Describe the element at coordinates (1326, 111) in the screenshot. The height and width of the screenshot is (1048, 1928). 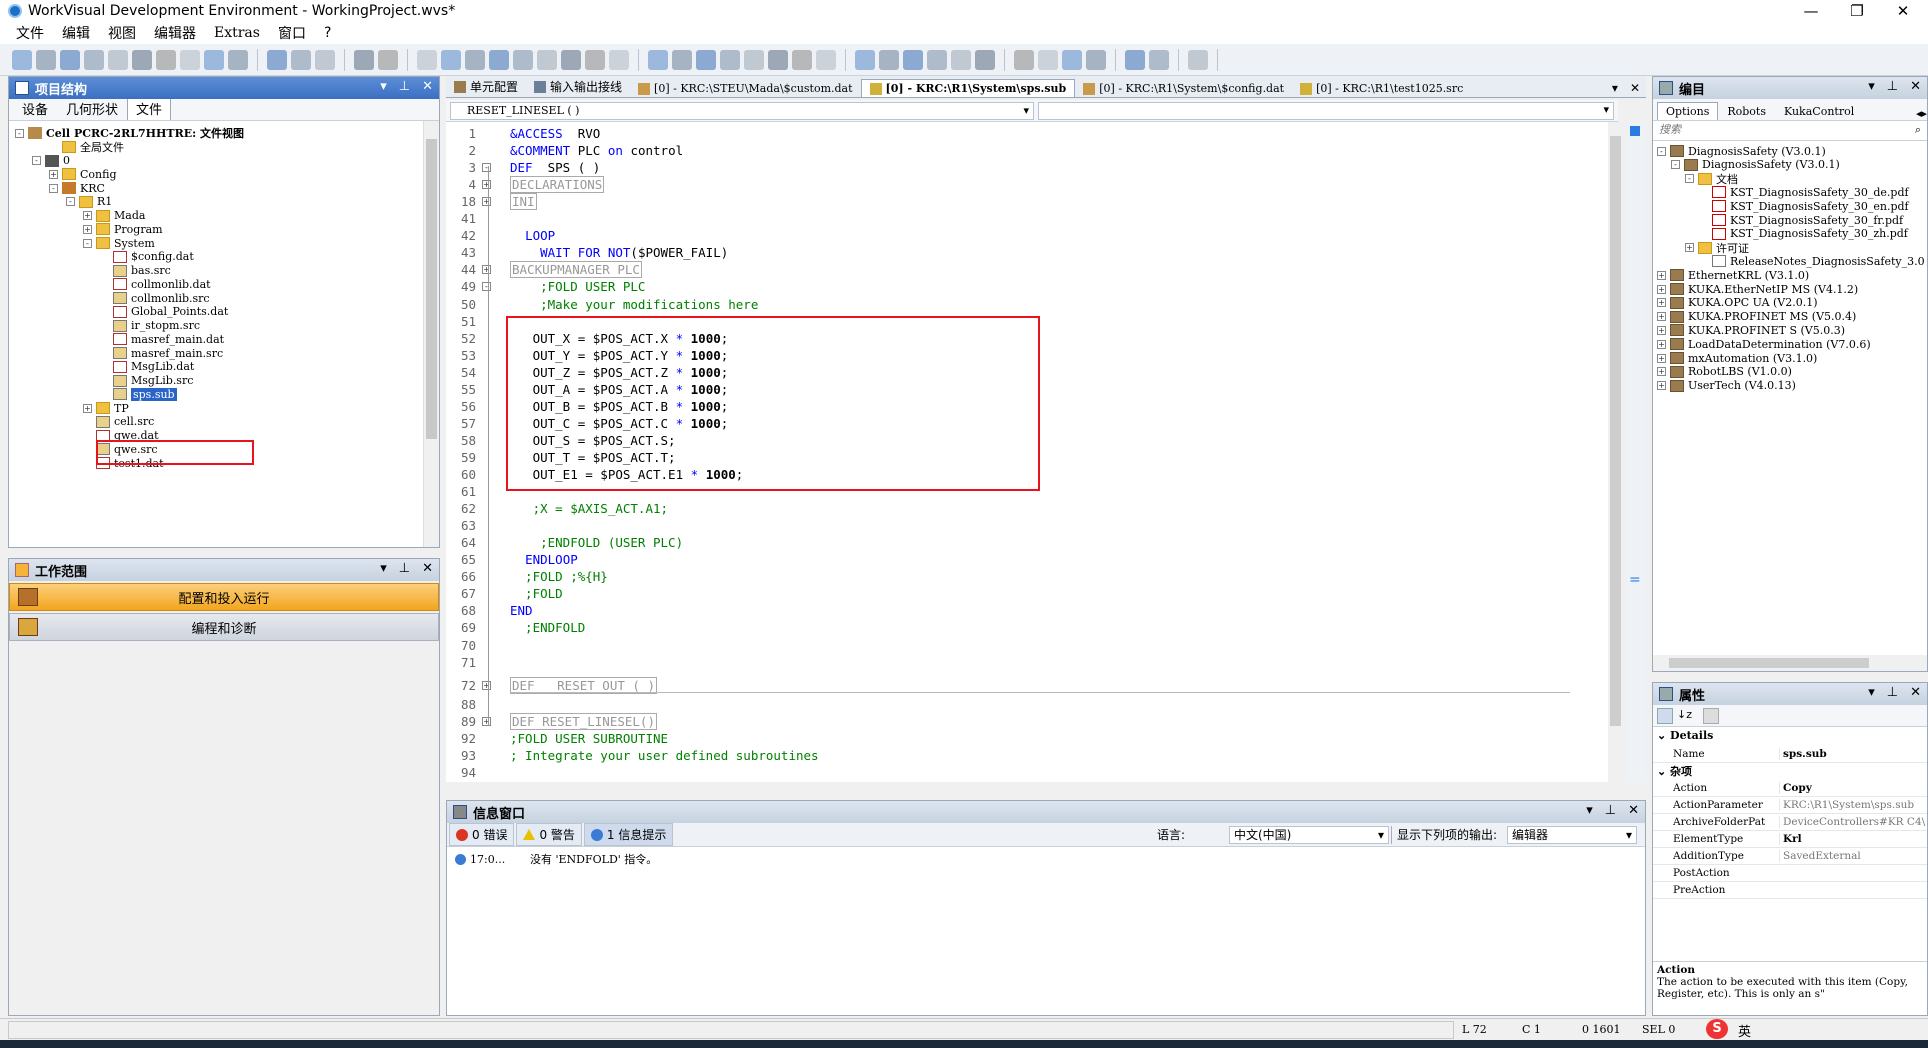
I see `member-dropdown: ▾` at that location.